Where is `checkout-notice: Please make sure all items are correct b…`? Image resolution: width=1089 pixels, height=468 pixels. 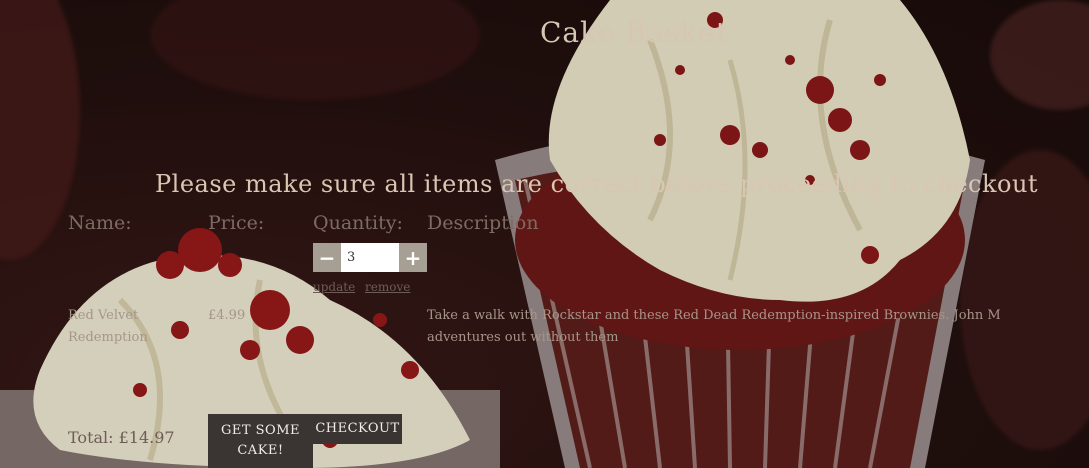
checkout-notice: Please make sure all items are correct b… is located at coordinates (597, 184).